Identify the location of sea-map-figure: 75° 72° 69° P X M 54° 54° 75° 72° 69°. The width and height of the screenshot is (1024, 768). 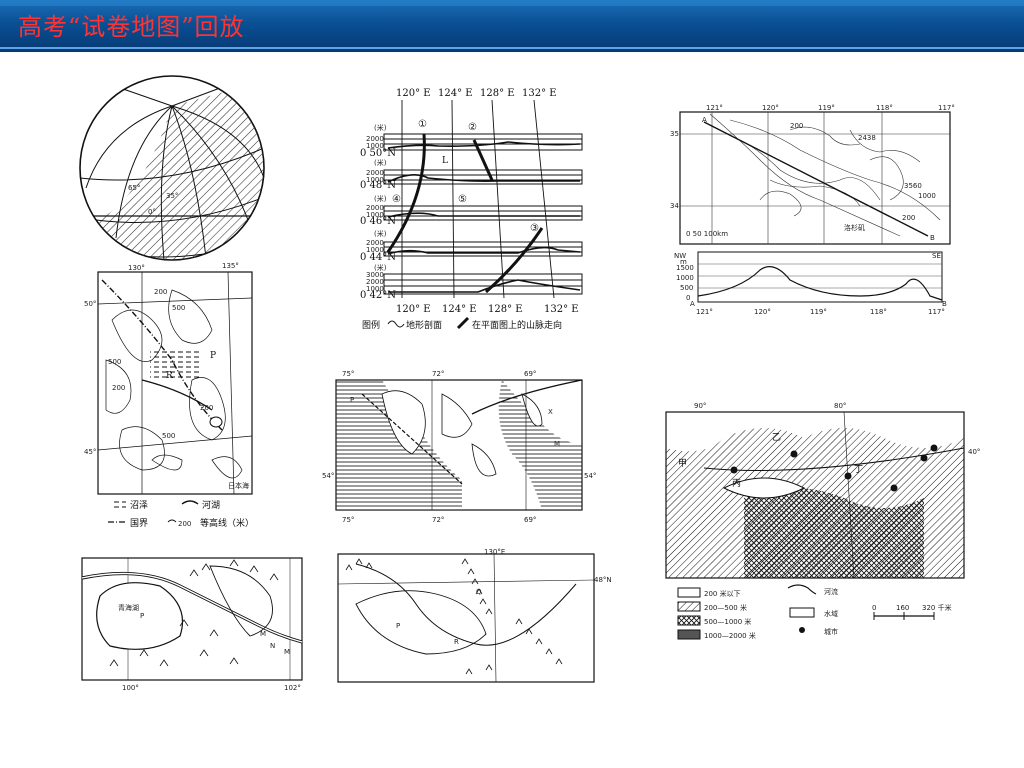
(460, 446).